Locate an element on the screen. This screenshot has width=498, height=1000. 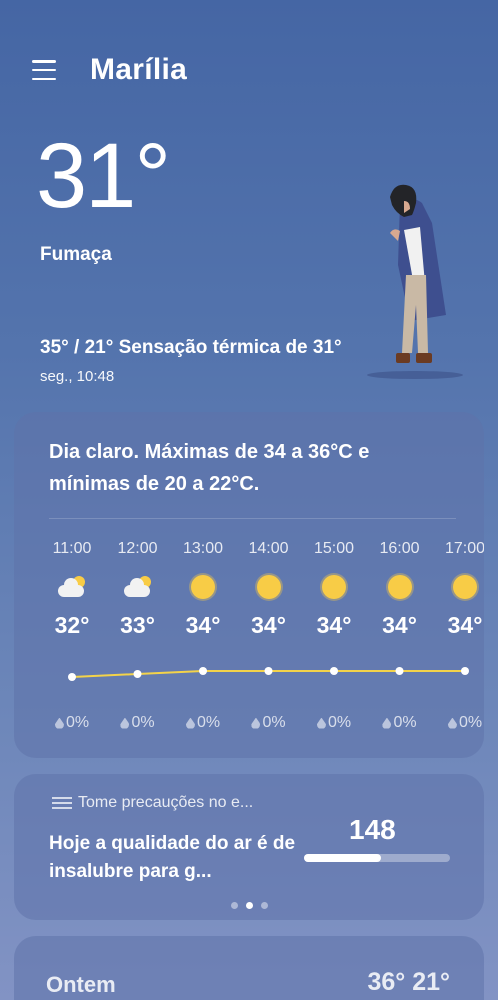
hourly-item: 11:00 32° 0% is located at coordinates (72, 630).